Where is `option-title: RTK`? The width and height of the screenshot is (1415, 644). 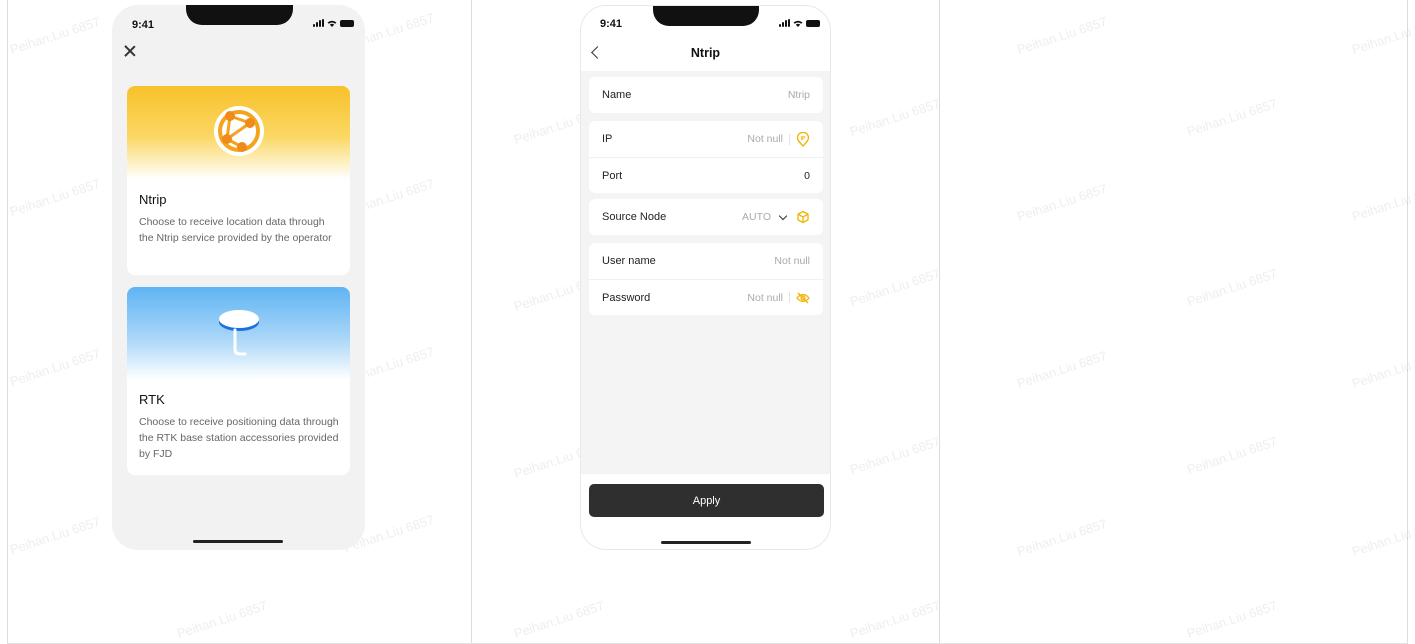
option-title: RTK is located at coordinates (152, 399).